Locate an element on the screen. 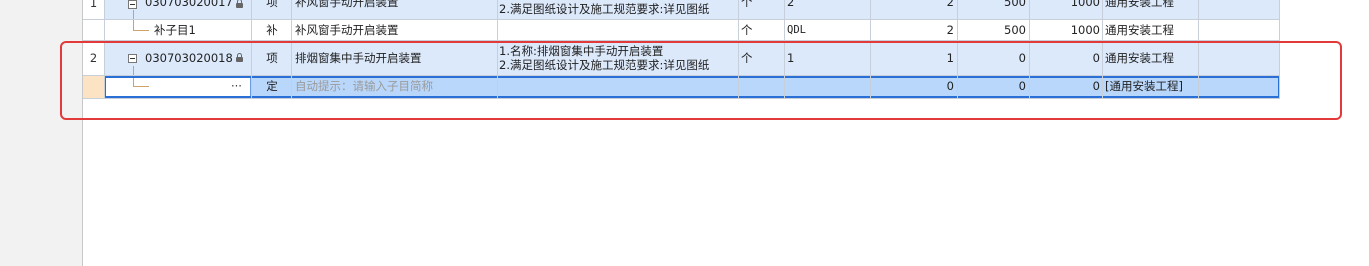 The image size is (1369, 266). row-number: 2 is located at coordinates (93, 58).